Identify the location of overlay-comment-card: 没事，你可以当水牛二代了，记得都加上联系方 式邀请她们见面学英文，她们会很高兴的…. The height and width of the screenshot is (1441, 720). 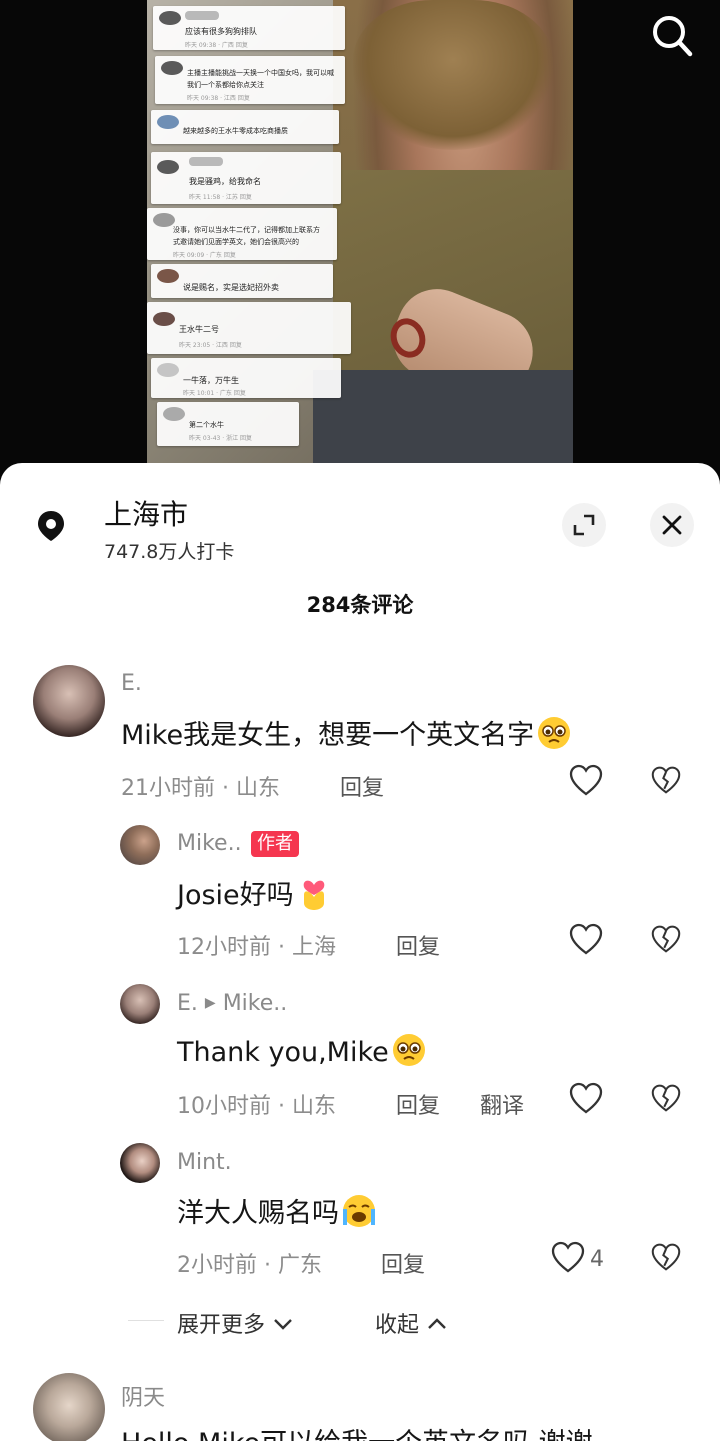
(242, 234).